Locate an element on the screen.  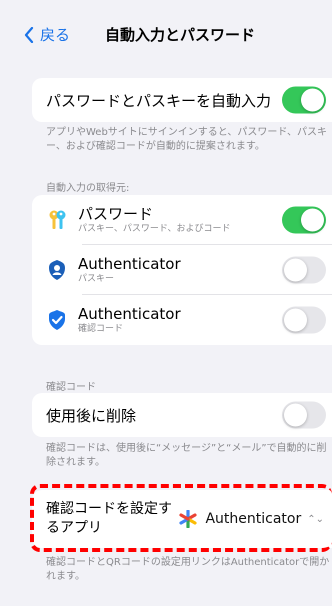
autofill-group: パスワードとパスキーを自動入力 is located at coordinates (182, 100).